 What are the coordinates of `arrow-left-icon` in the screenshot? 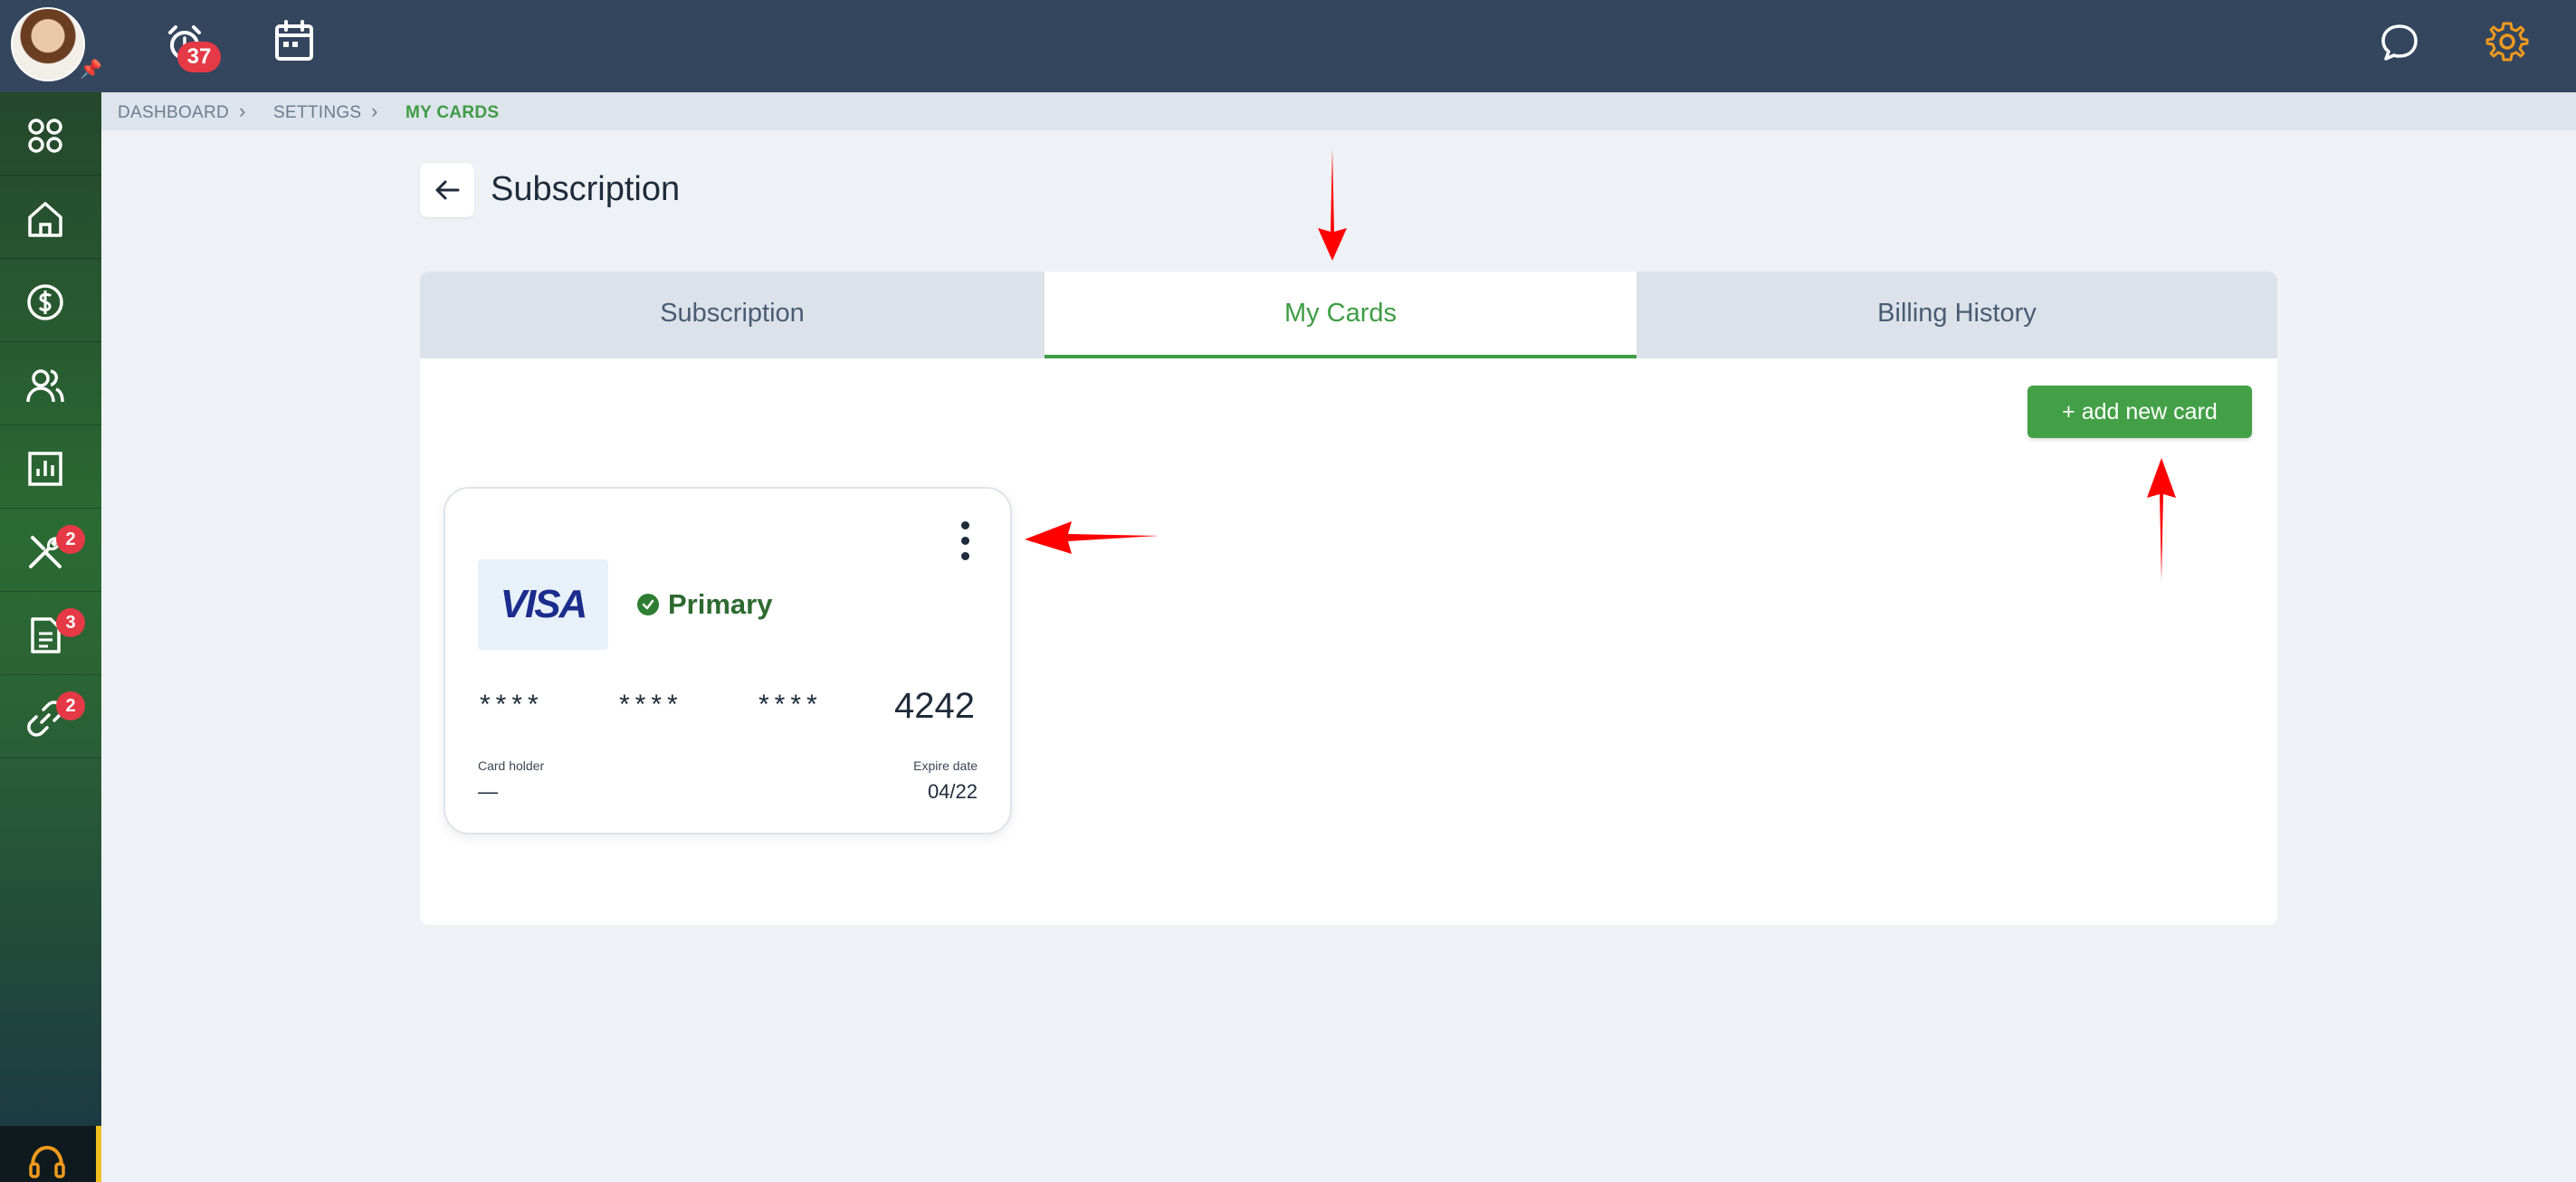 It's located at (447, 190).